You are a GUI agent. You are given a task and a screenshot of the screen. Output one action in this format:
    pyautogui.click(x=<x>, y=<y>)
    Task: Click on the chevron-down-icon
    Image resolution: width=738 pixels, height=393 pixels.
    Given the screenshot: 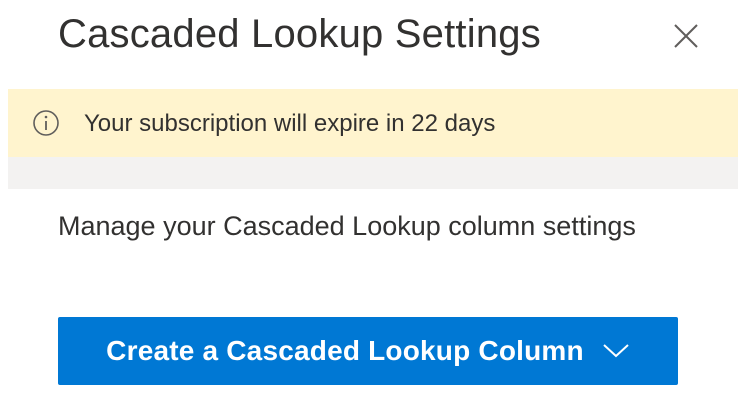 What is the action you would take?
    pyautogui.click(x=616, y=351)
    